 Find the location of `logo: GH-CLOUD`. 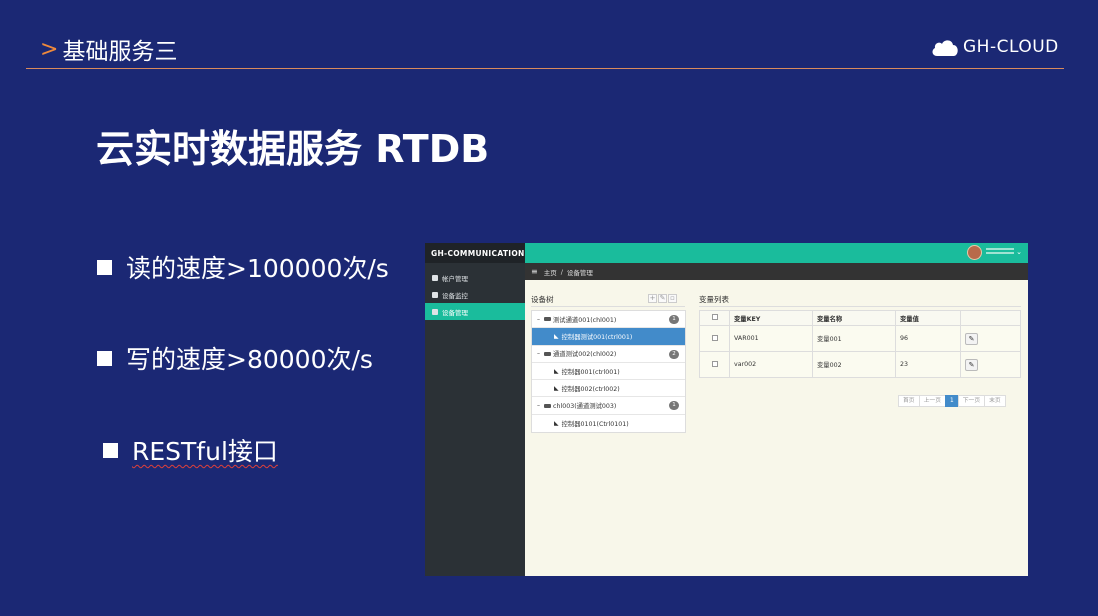

logo: GH-CLOUD is located at coordinates (994, 47).